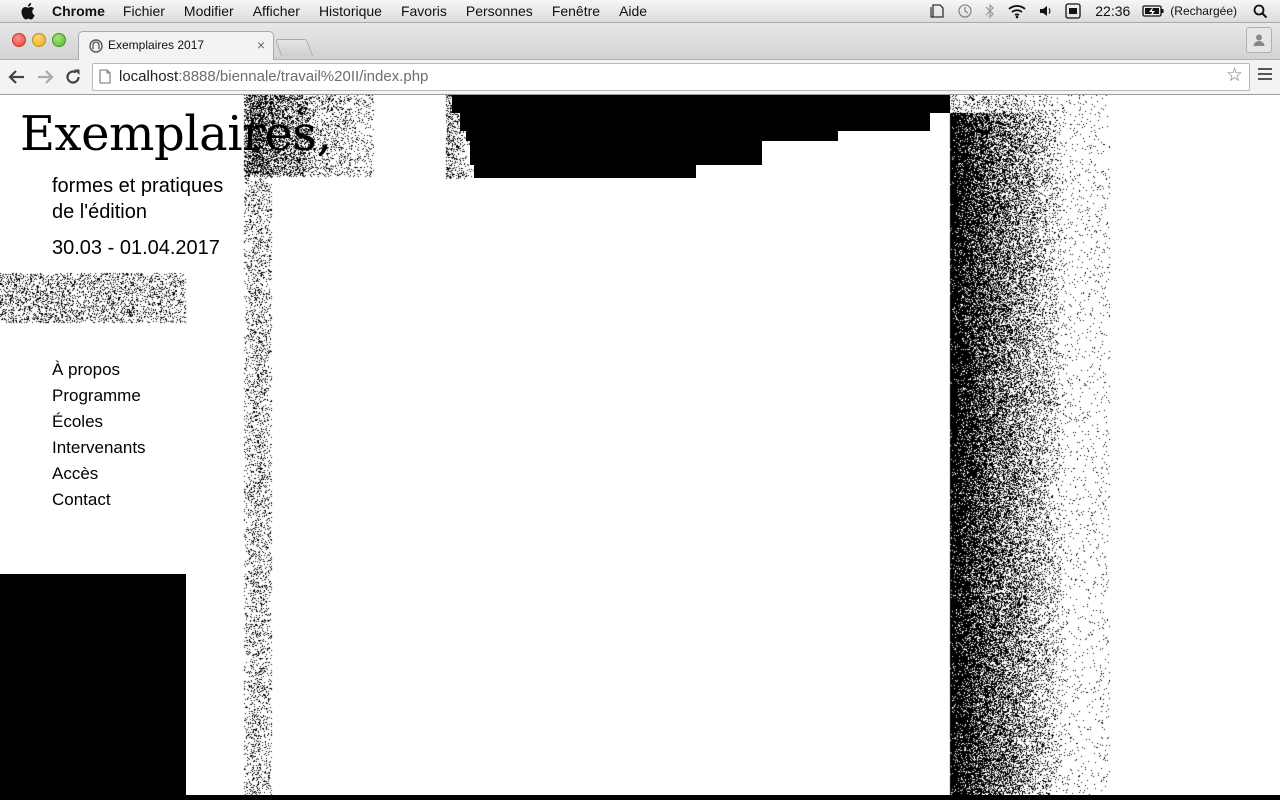 The image size is (1280, 800). Describe the element at coordinates (149, 76) in the screenshot. I see `address-host: localhost` at that location.